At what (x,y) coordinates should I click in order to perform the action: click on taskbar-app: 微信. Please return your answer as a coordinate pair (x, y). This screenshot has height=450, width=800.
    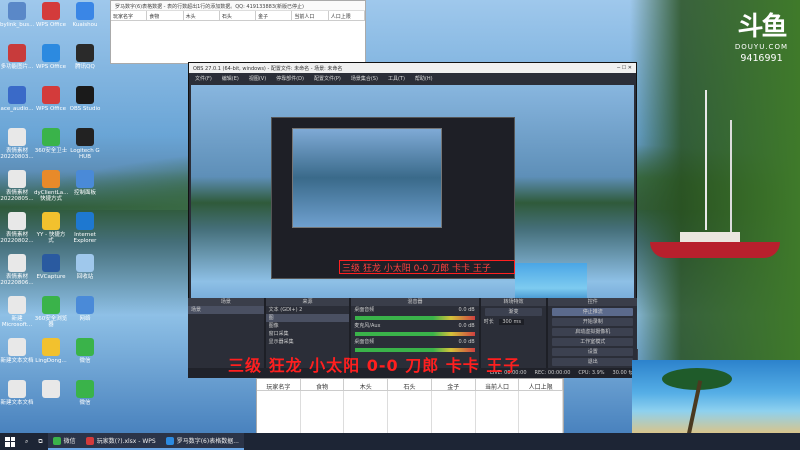
    Looking at the image, I should click on (64, 441).